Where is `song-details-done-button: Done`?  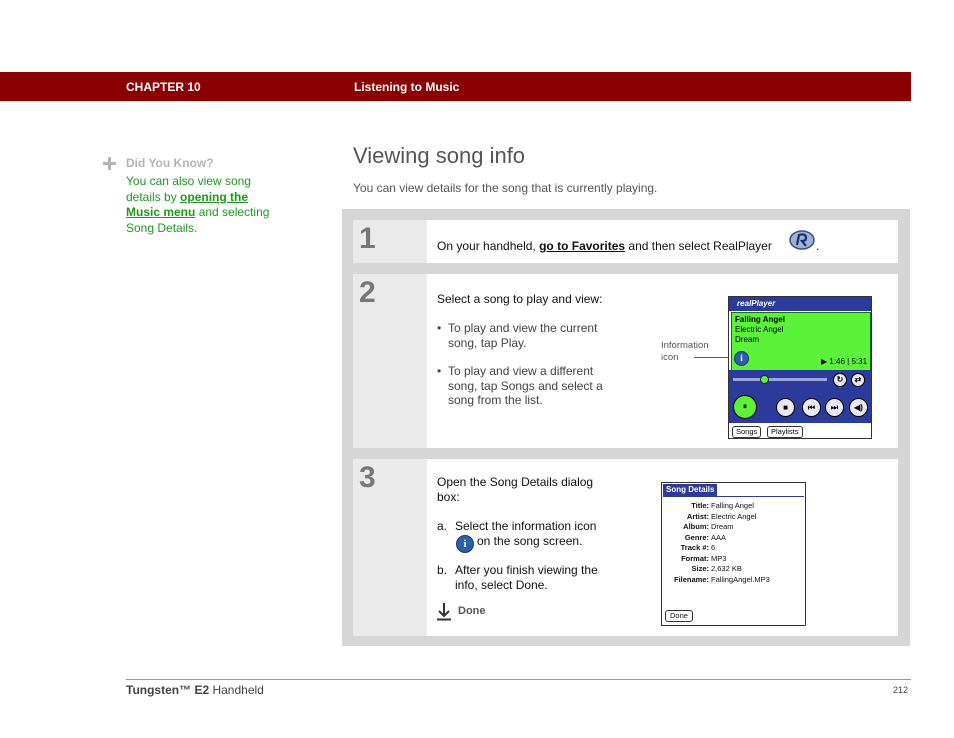 song-details-done-button: Done is located at coordinates (679, 616).